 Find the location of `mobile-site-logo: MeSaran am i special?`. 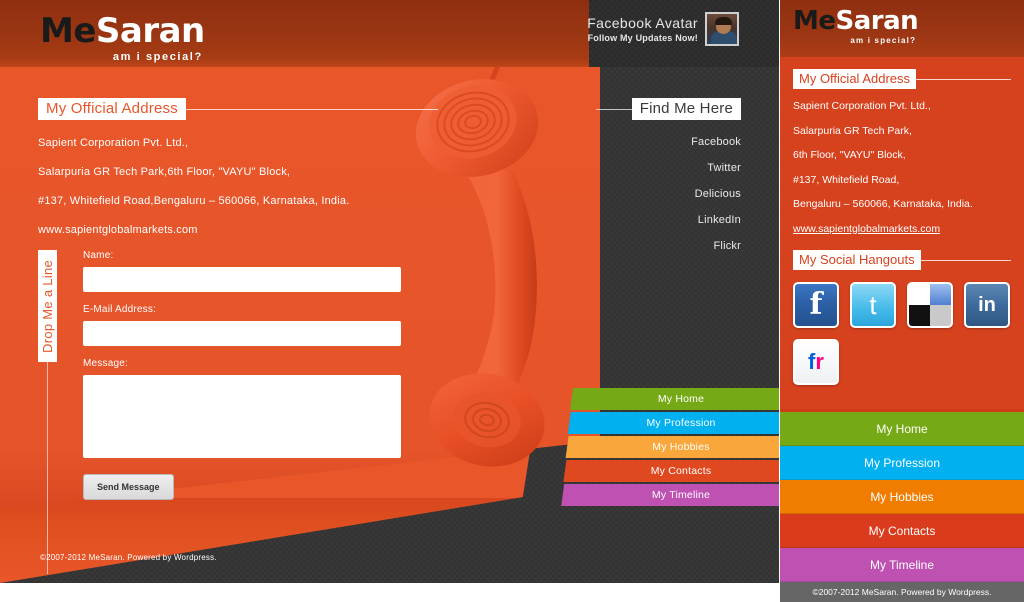

mobile-site-logo: MeSaran am i special? is located at coordinates (856, 25).